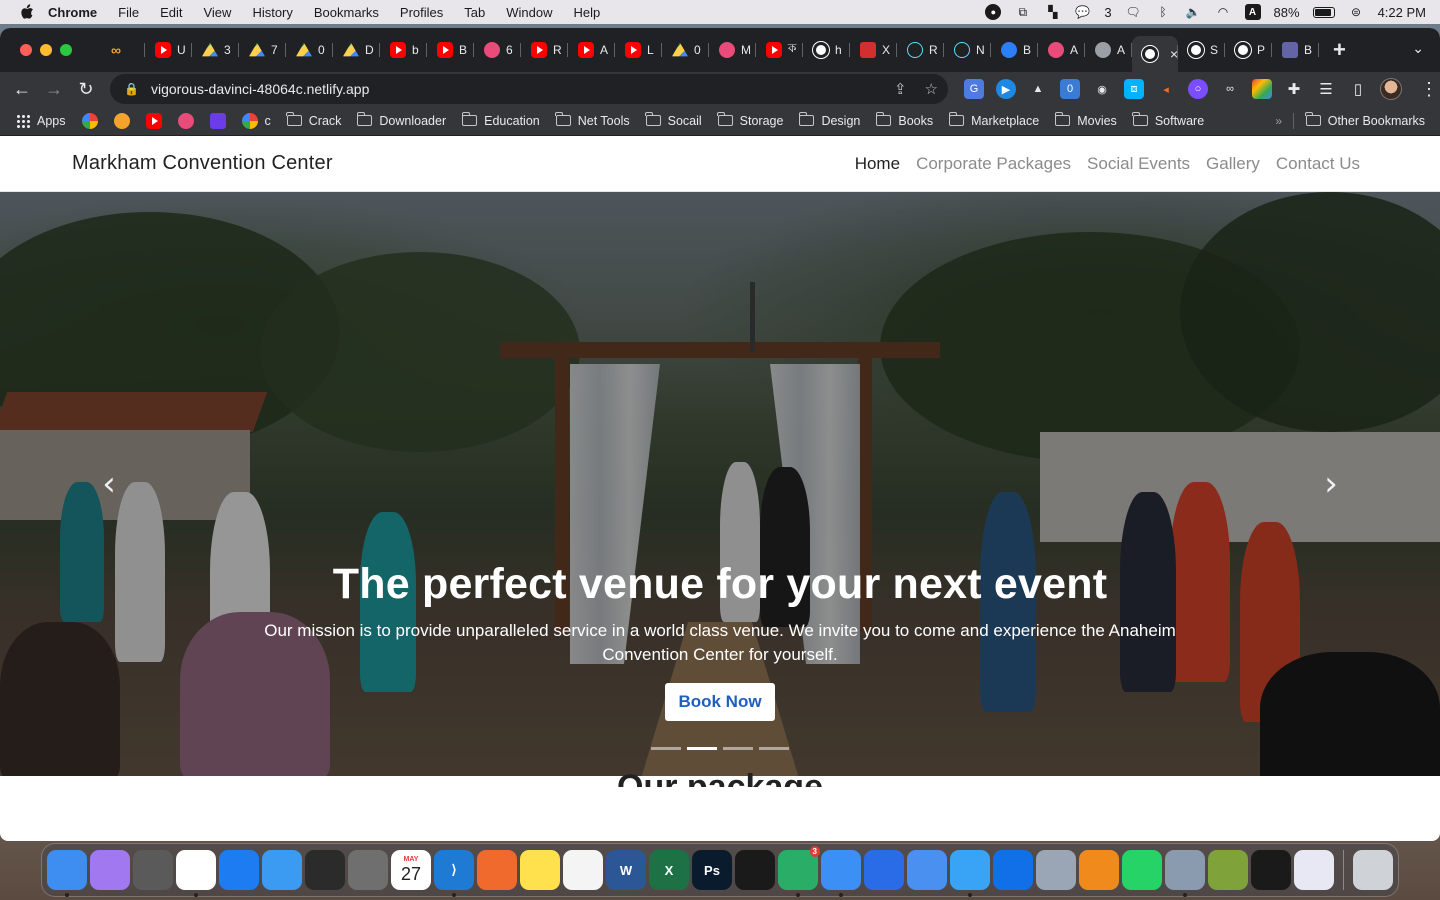 This screenshot has width=1440, height=900. Describe the element at coordinates (712, 870) in the screenshot. I see `dock-photoshop-icon: Ps` at that location.